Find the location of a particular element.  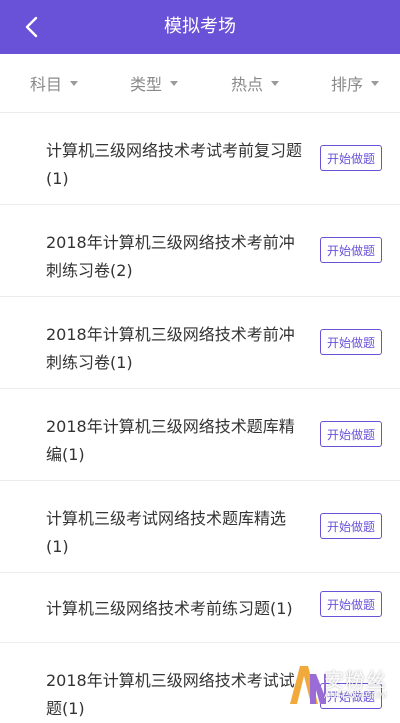

list-item: 2018年计算机三级网络技术考前冲刺练习卷(2) 开始做题 is located at coordinates (200, 250).